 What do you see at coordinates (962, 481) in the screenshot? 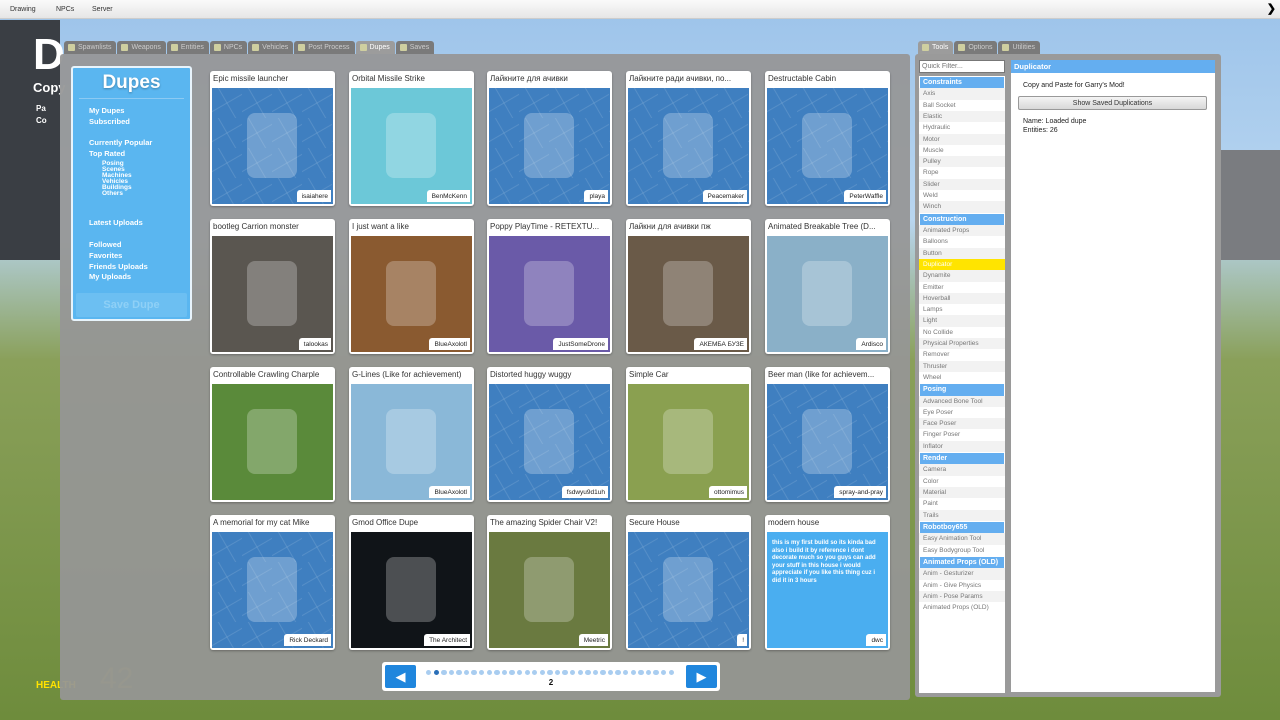
I see `tool-item: Color` at bounding box center [962, 481].